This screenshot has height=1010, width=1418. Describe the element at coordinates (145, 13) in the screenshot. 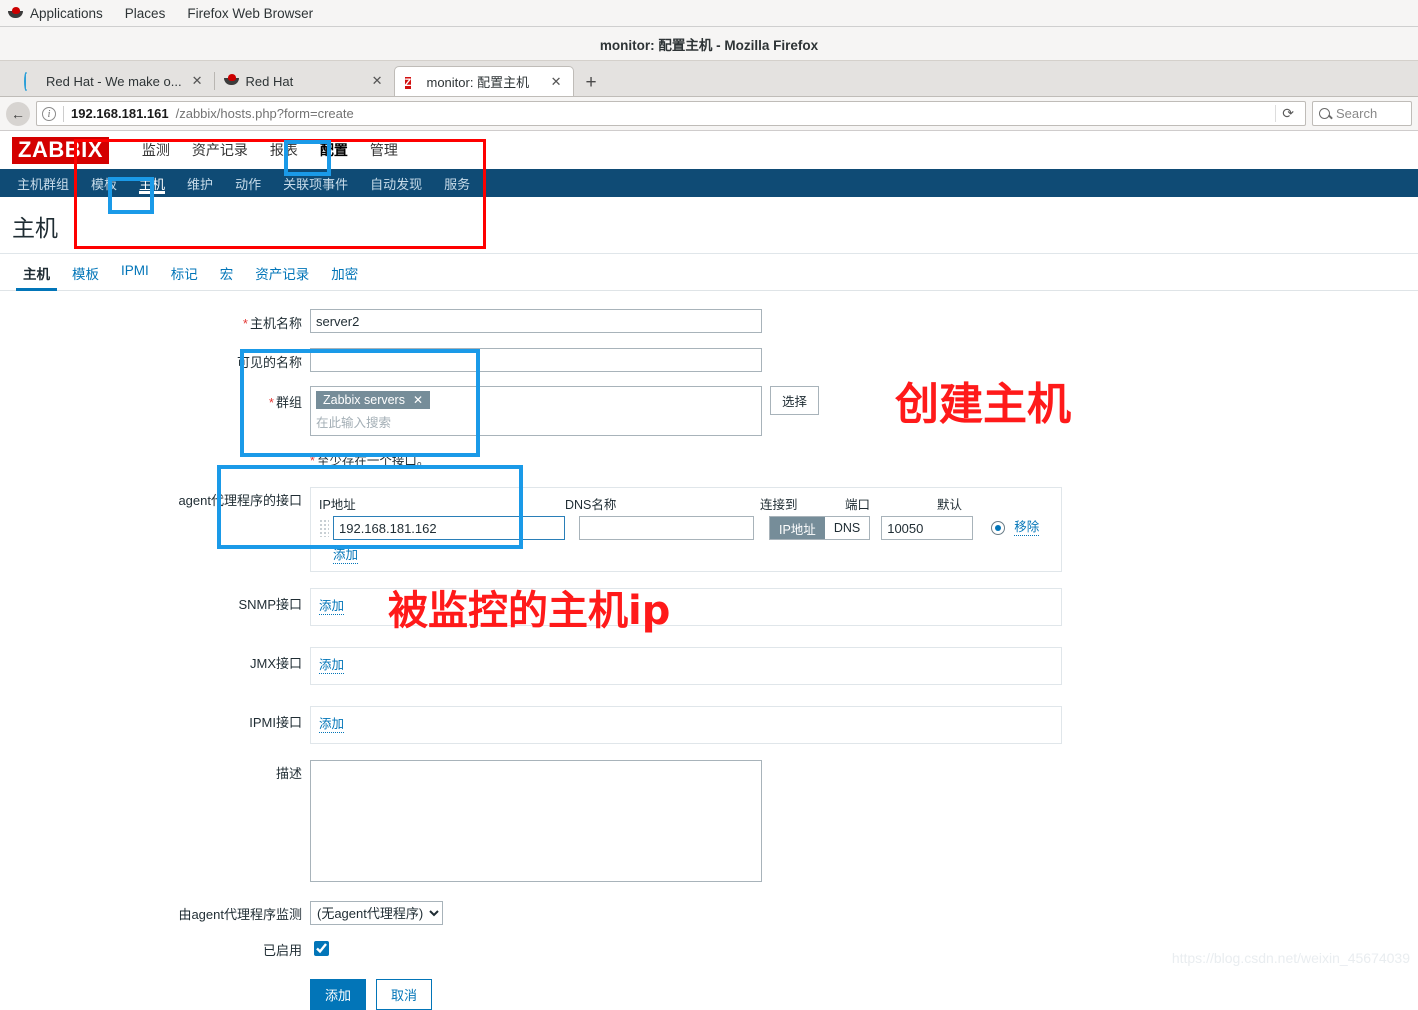

I see `places-menu: Places` at that location.